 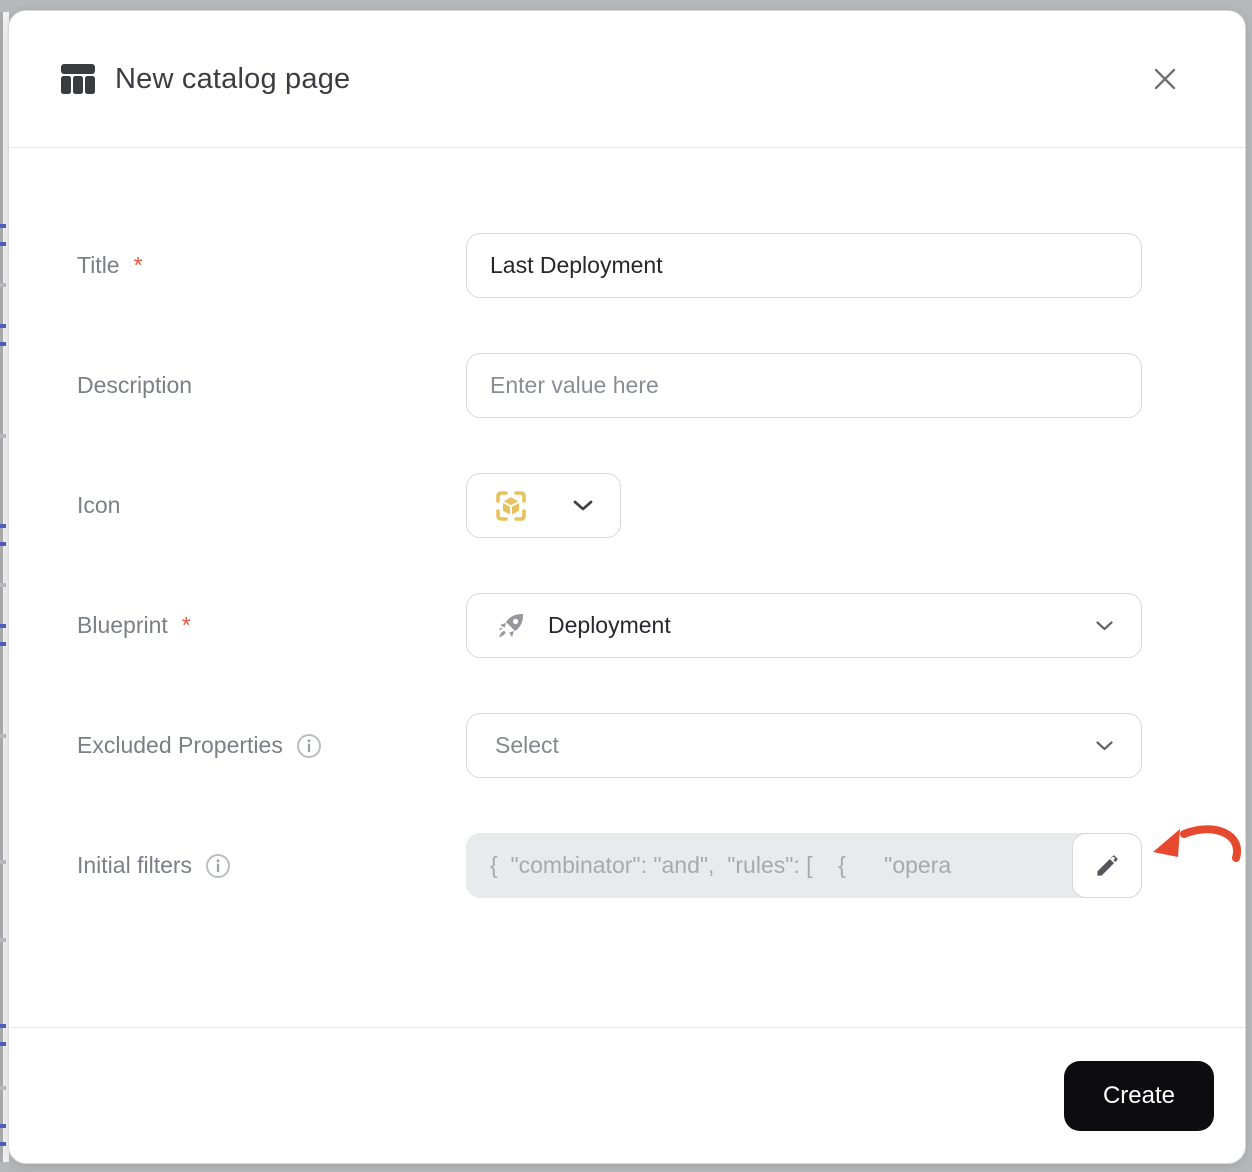 I want to click on dialog-title: New catalog page, so click(x=233, y=78).